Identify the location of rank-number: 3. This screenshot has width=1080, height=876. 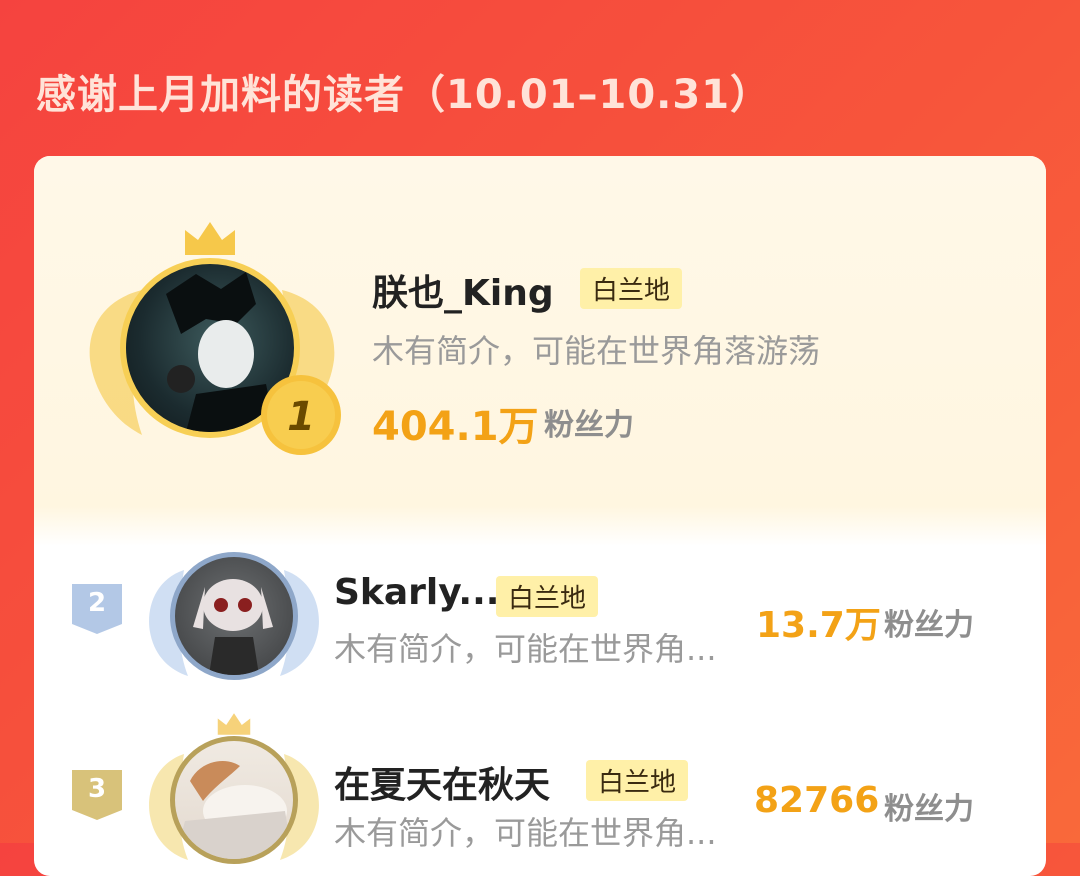
(97, 789).